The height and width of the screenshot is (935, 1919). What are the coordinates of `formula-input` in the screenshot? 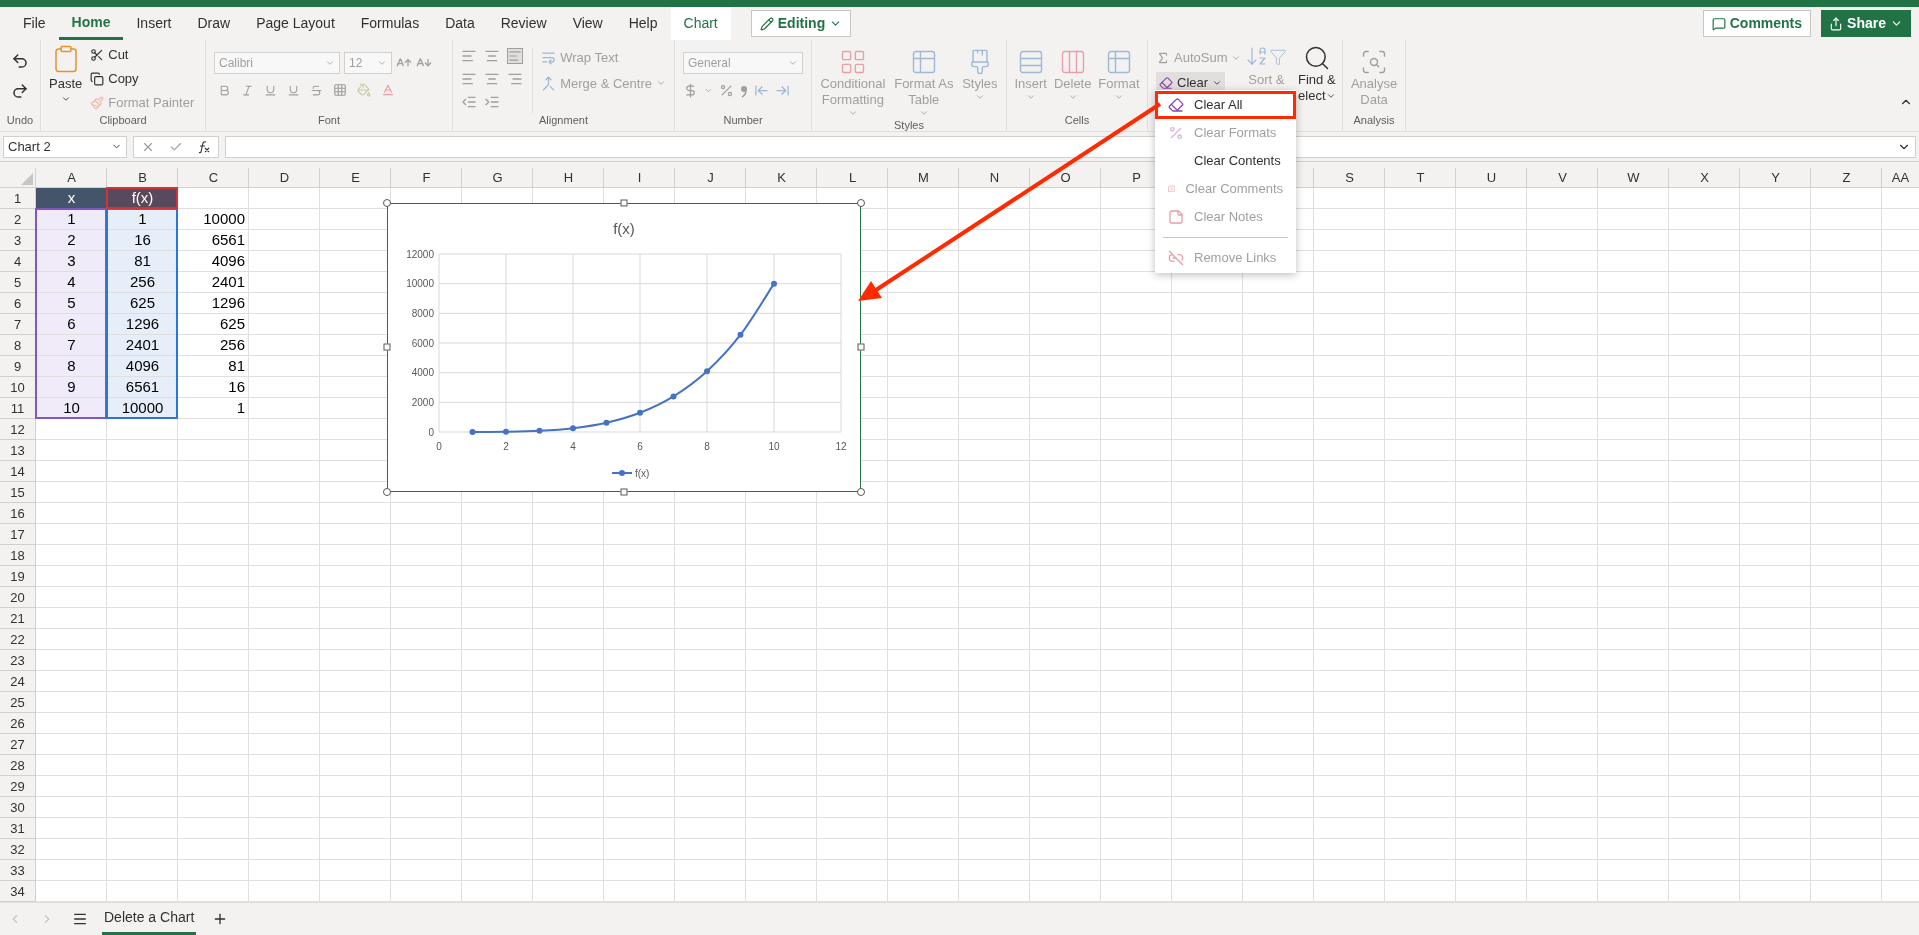 It's located at (1070, 146).